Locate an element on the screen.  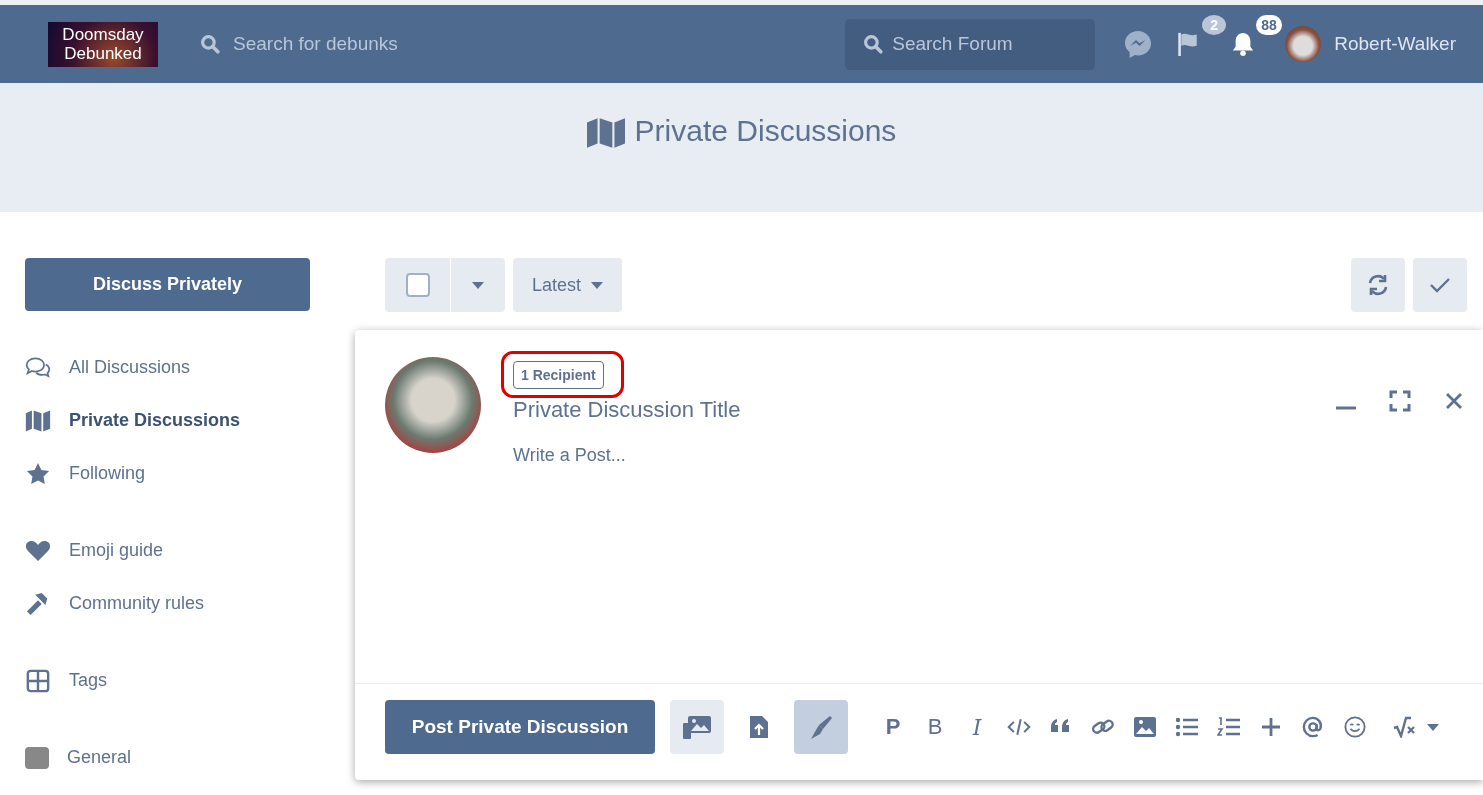
count-badge: 2 is located at coordinates (1214, 25).